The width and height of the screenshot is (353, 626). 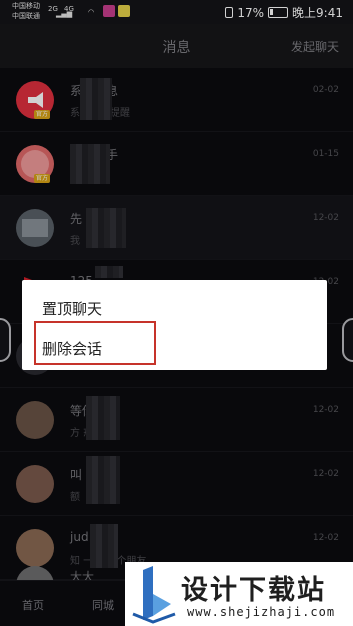 What do you see at coordinates (347, 340) in the screenshot?
I see `right-handle` at bounding box center [347, 340].